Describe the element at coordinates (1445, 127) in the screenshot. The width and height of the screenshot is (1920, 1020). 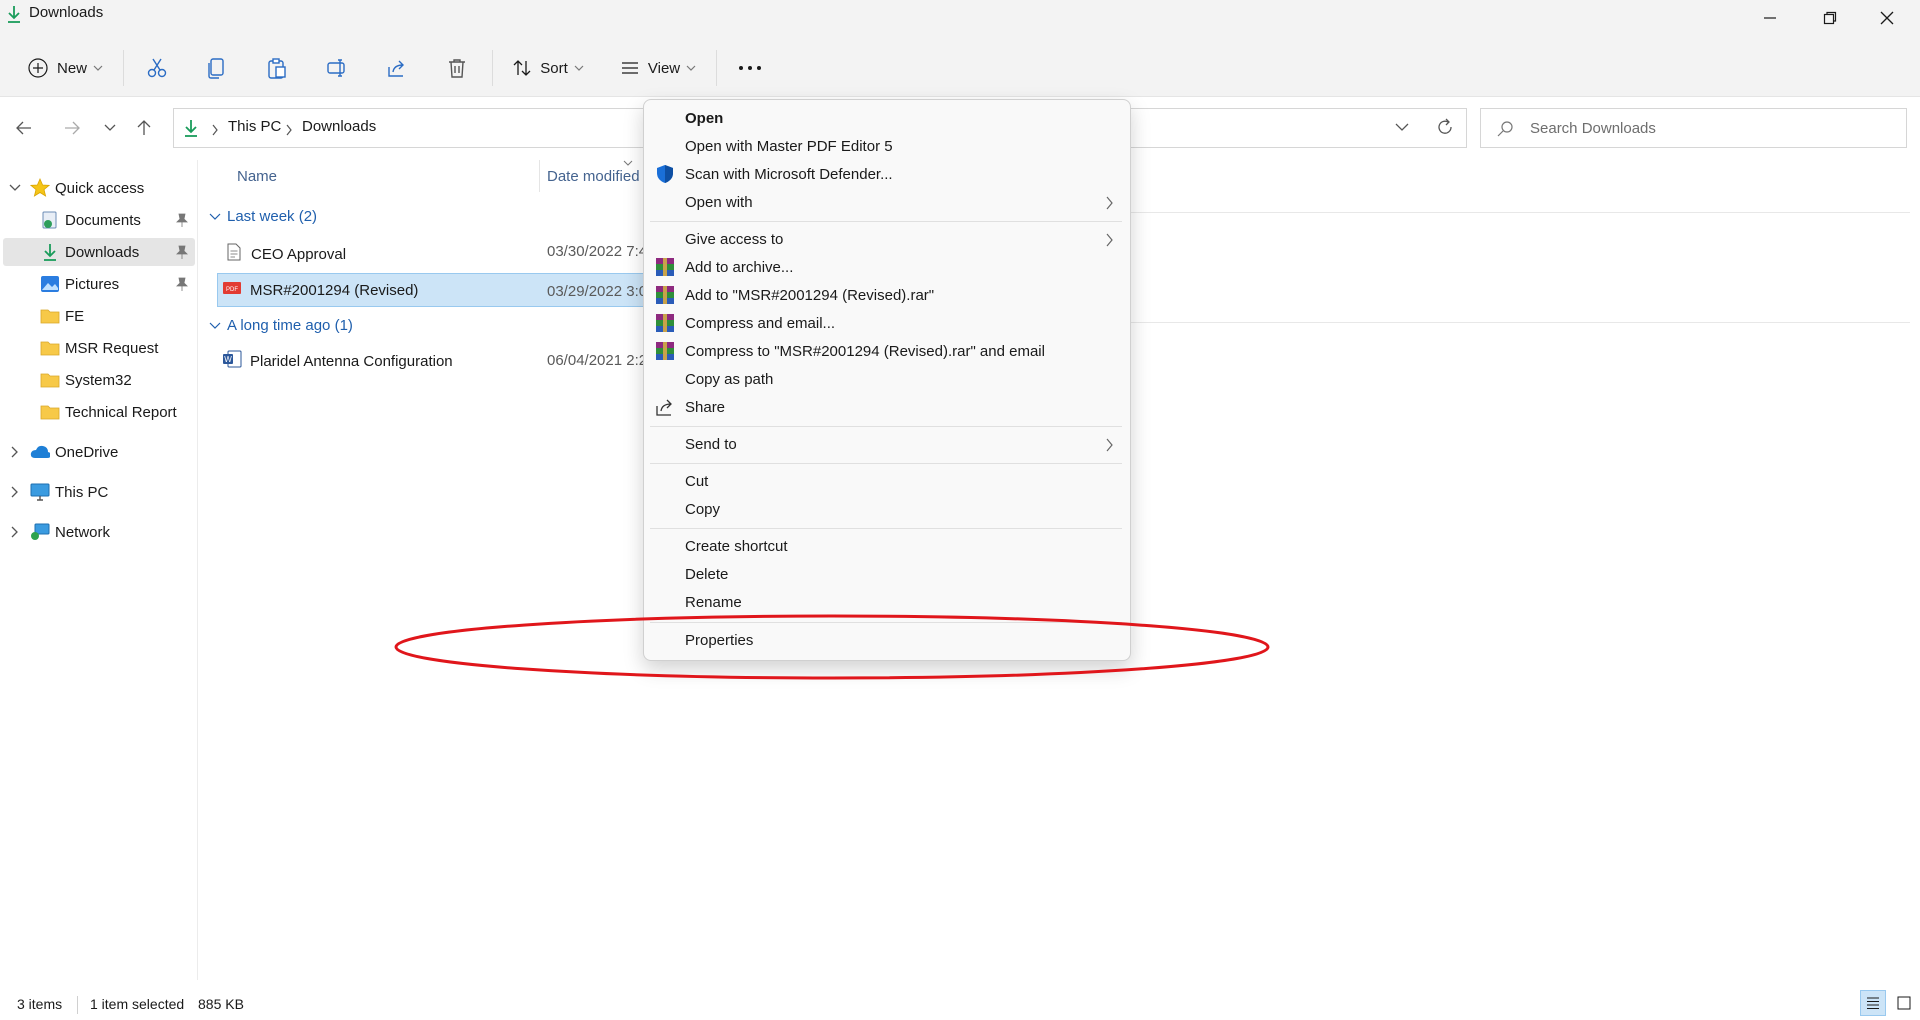
I see `refresh-icon` at that location.